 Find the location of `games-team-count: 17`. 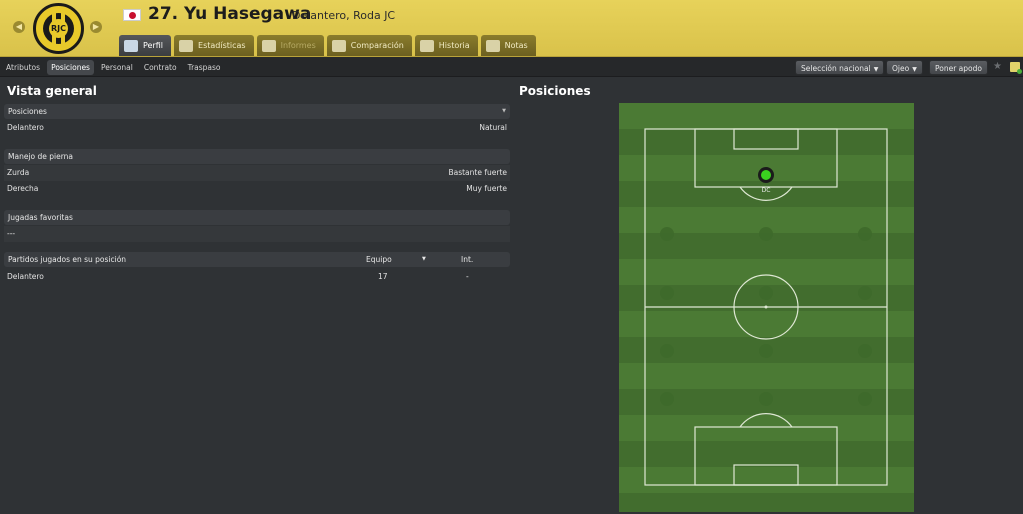

games-team-count: 17 is located at coordinates (383, 276).